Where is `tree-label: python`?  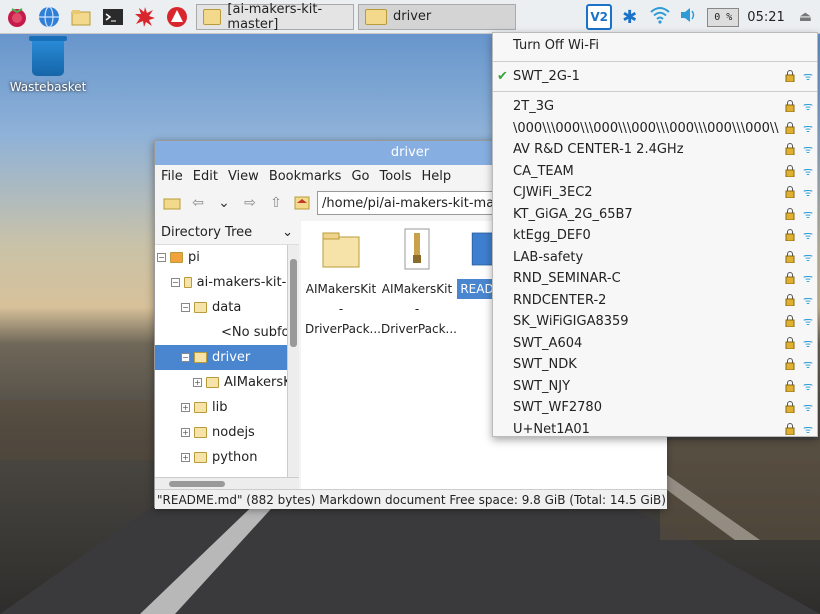 tree-label: python is located at coordinates (235, 457).